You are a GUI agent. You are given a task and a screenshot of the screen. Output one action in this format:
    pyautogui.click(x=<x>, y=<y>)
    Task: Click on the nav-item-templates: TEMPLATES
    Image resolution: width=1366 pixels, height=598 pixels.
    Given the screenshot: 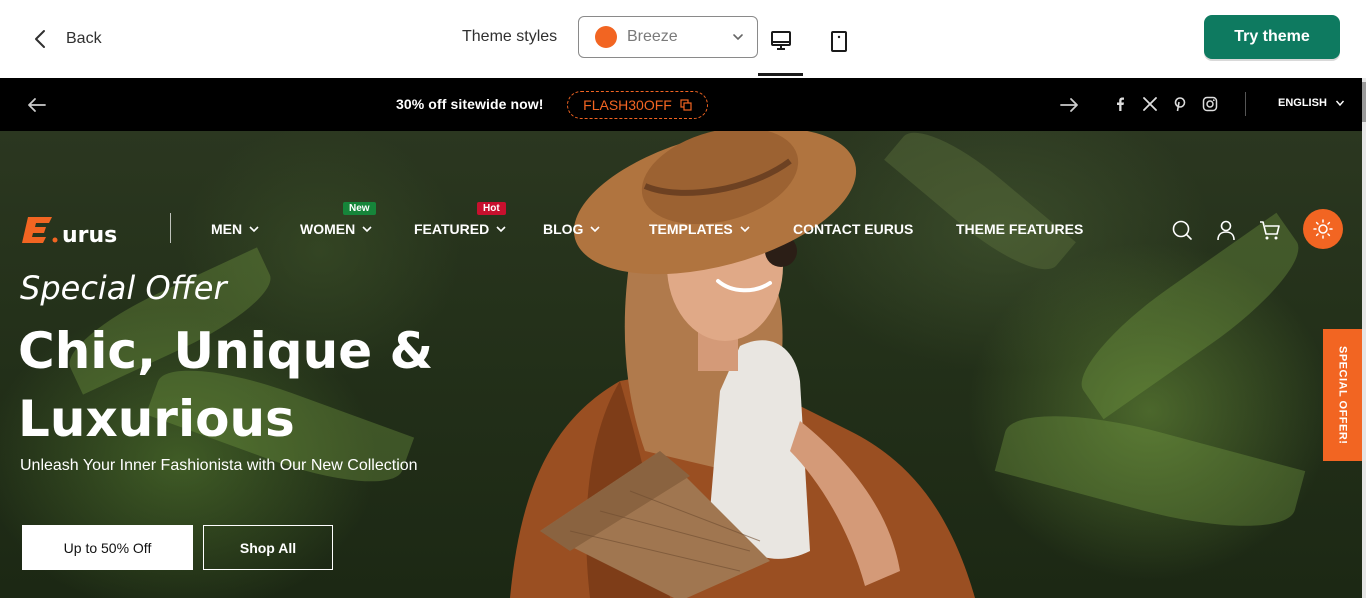 What is the action you would take?
    pyautogui.click(x=700, y=229)
    